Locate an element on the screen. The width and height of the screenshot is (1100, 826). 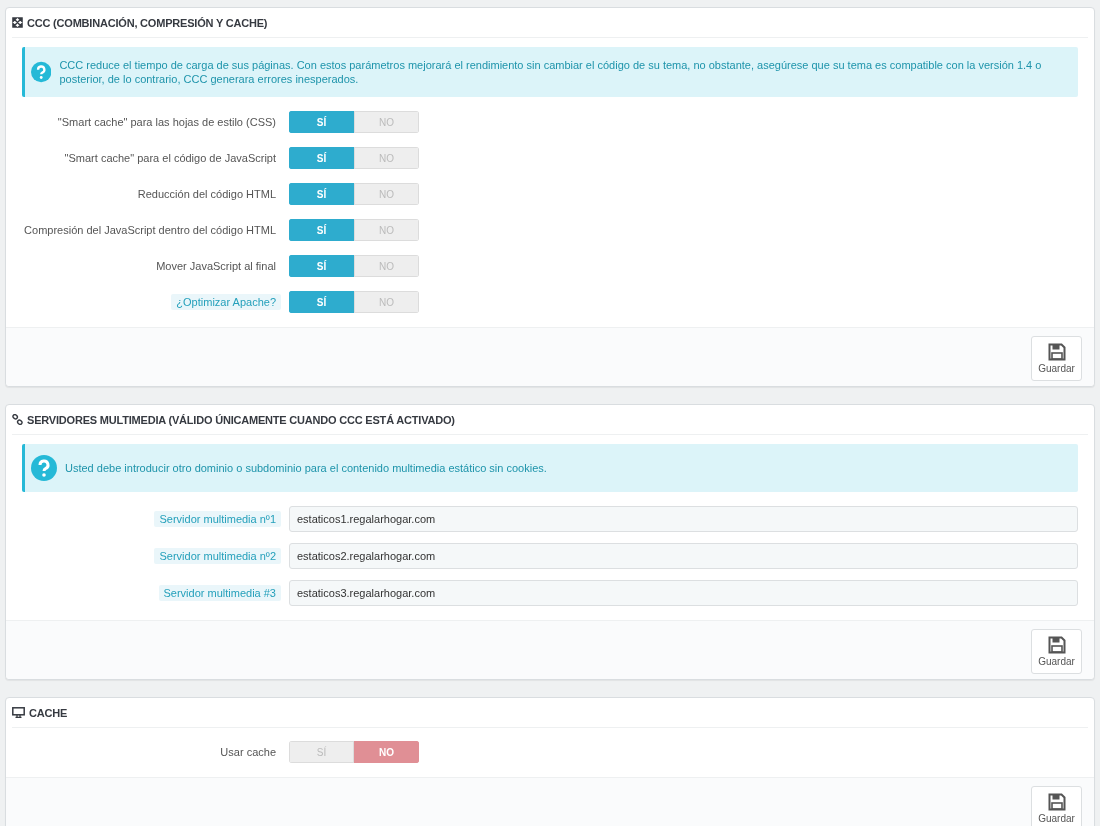
text-input: estaticos2.regalarhogar.com is located at coordinates (683, 556).